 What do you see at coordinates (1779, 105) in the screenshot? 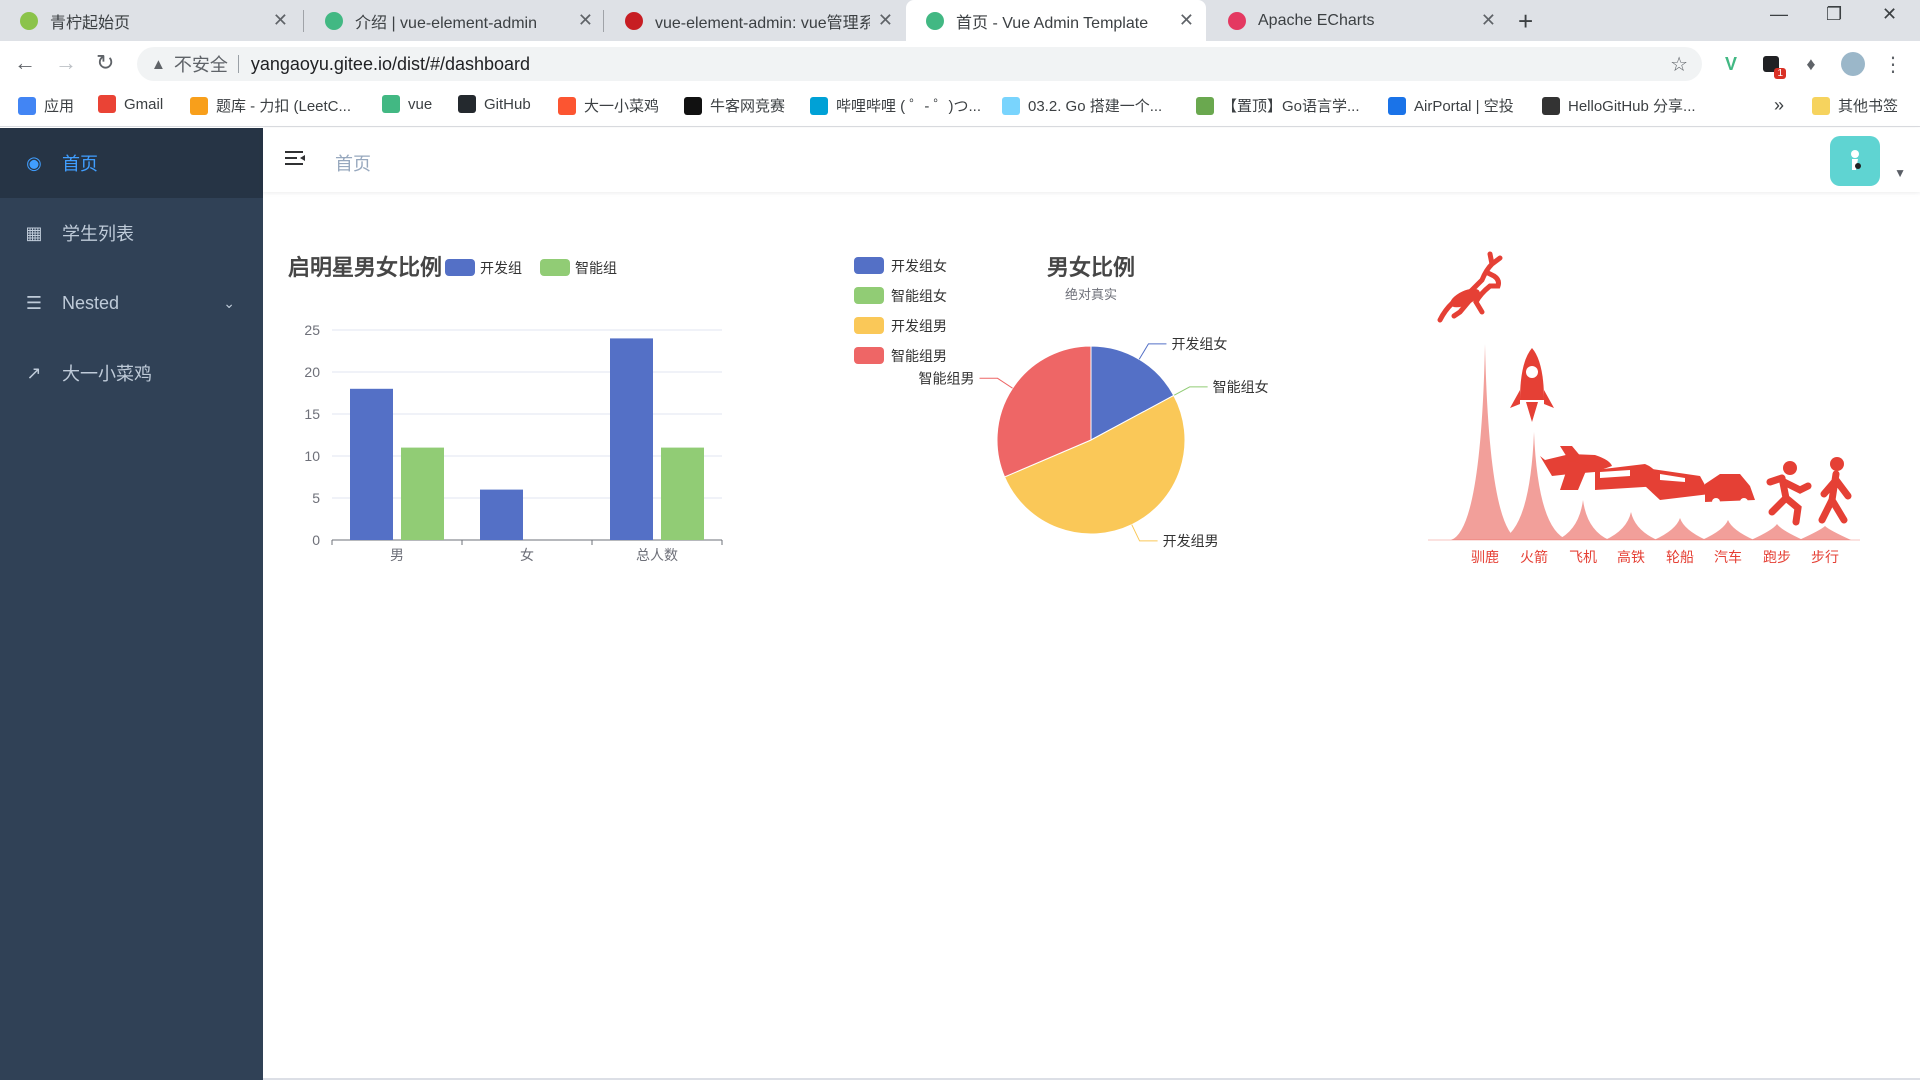
I see `more-bookmarks-button: »` at bounding box center [1779, 105].